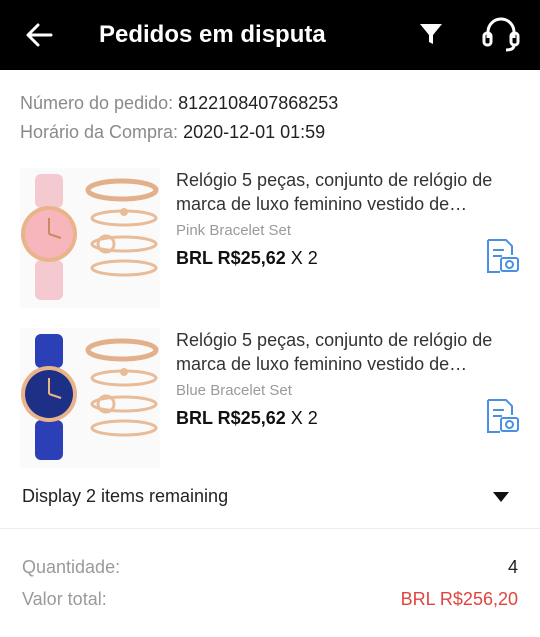  What do you see at coordinates (270, 497) in the screenshot?
I see `display-remaining-toggle: Display 2 items remaining` at bounding box center [270, 497].